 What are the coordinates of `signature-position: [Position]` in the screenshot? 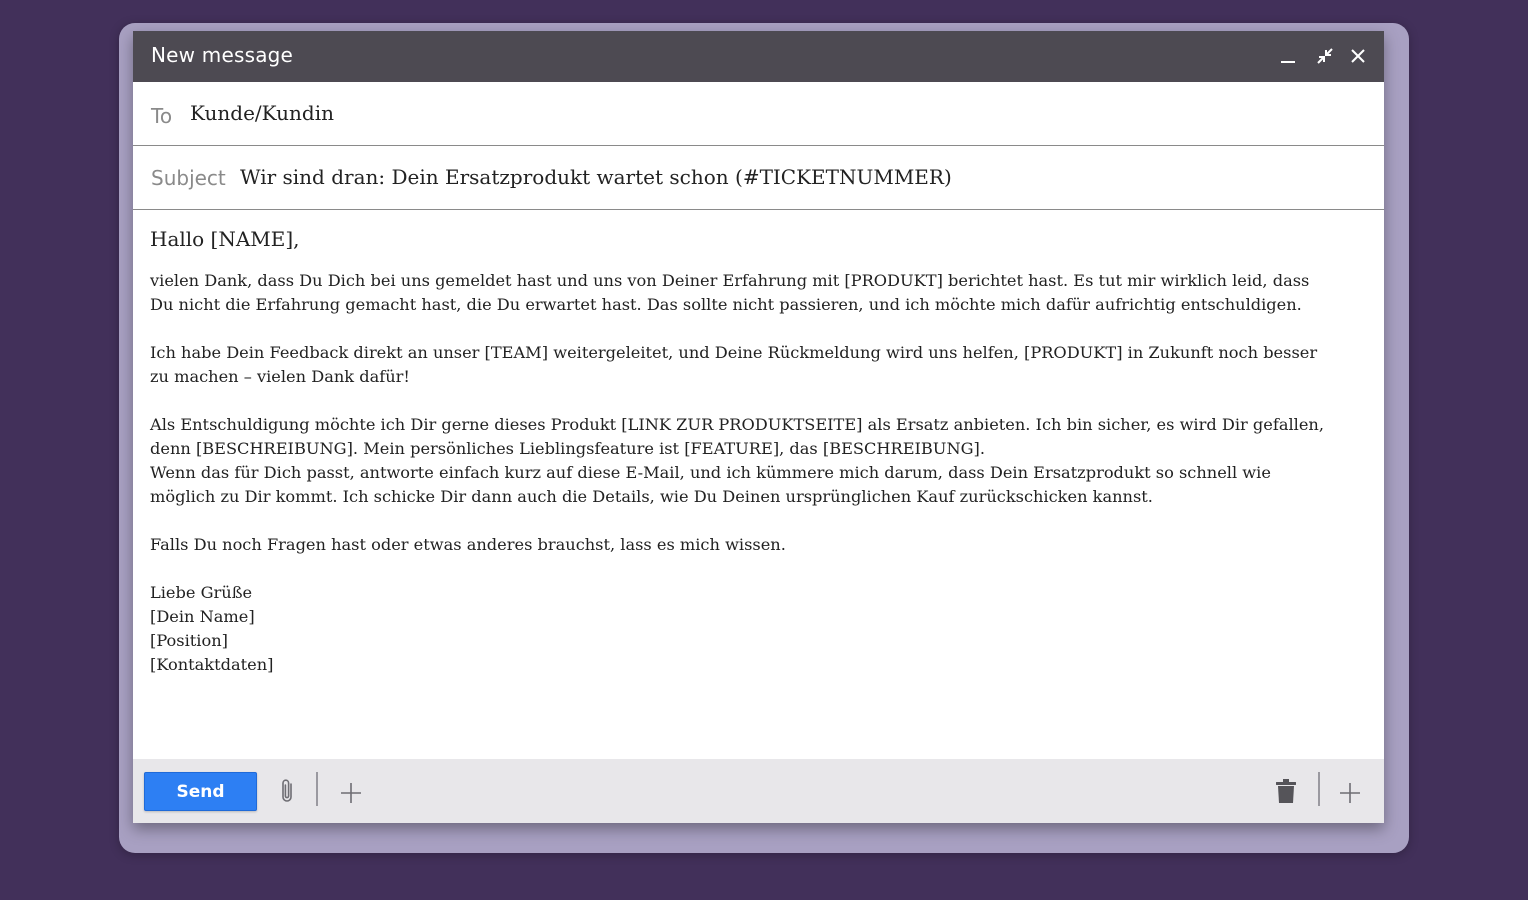 It's located at (189, 640).